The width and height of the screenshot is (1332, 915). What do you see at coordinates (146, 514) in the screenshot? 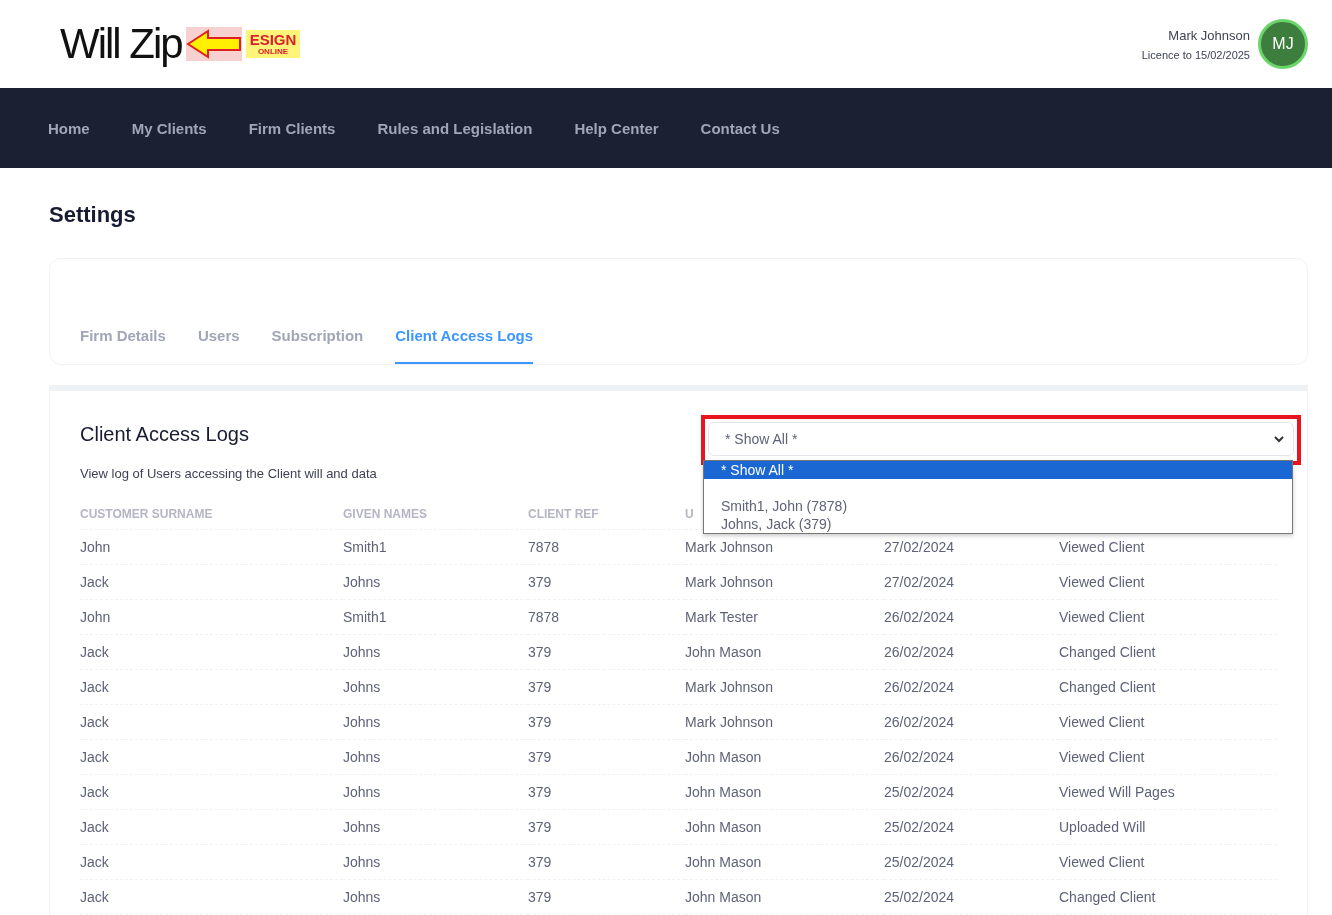
I see `column-header: CUSTOMER SURNAME` at bounding box center [146, 514].